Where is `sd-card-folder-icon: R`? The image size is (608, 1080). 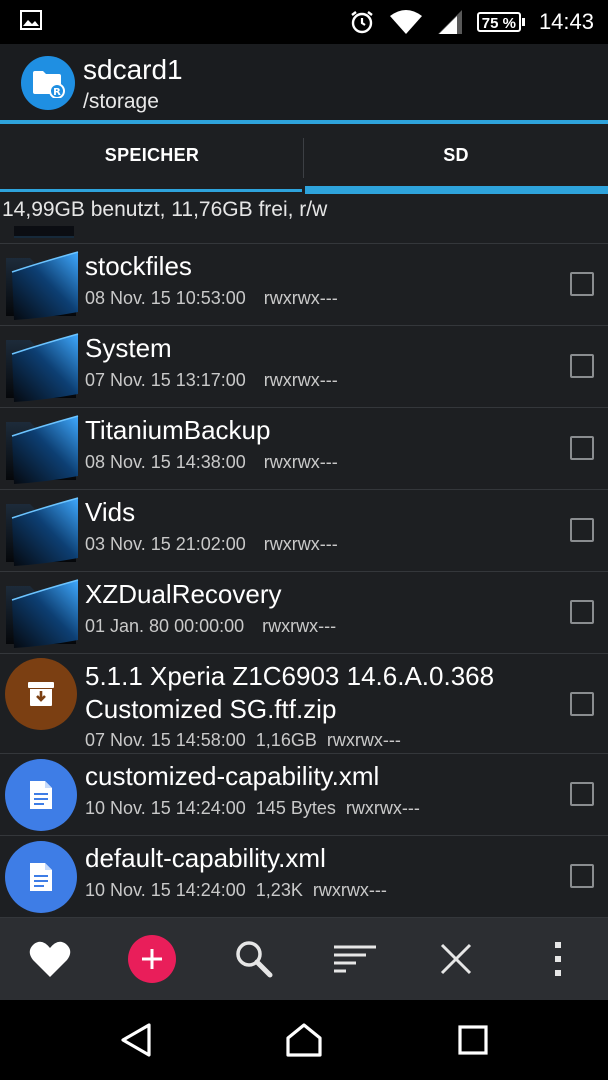
sd-card-folder-icon: R is located at coordinates (48, 83).